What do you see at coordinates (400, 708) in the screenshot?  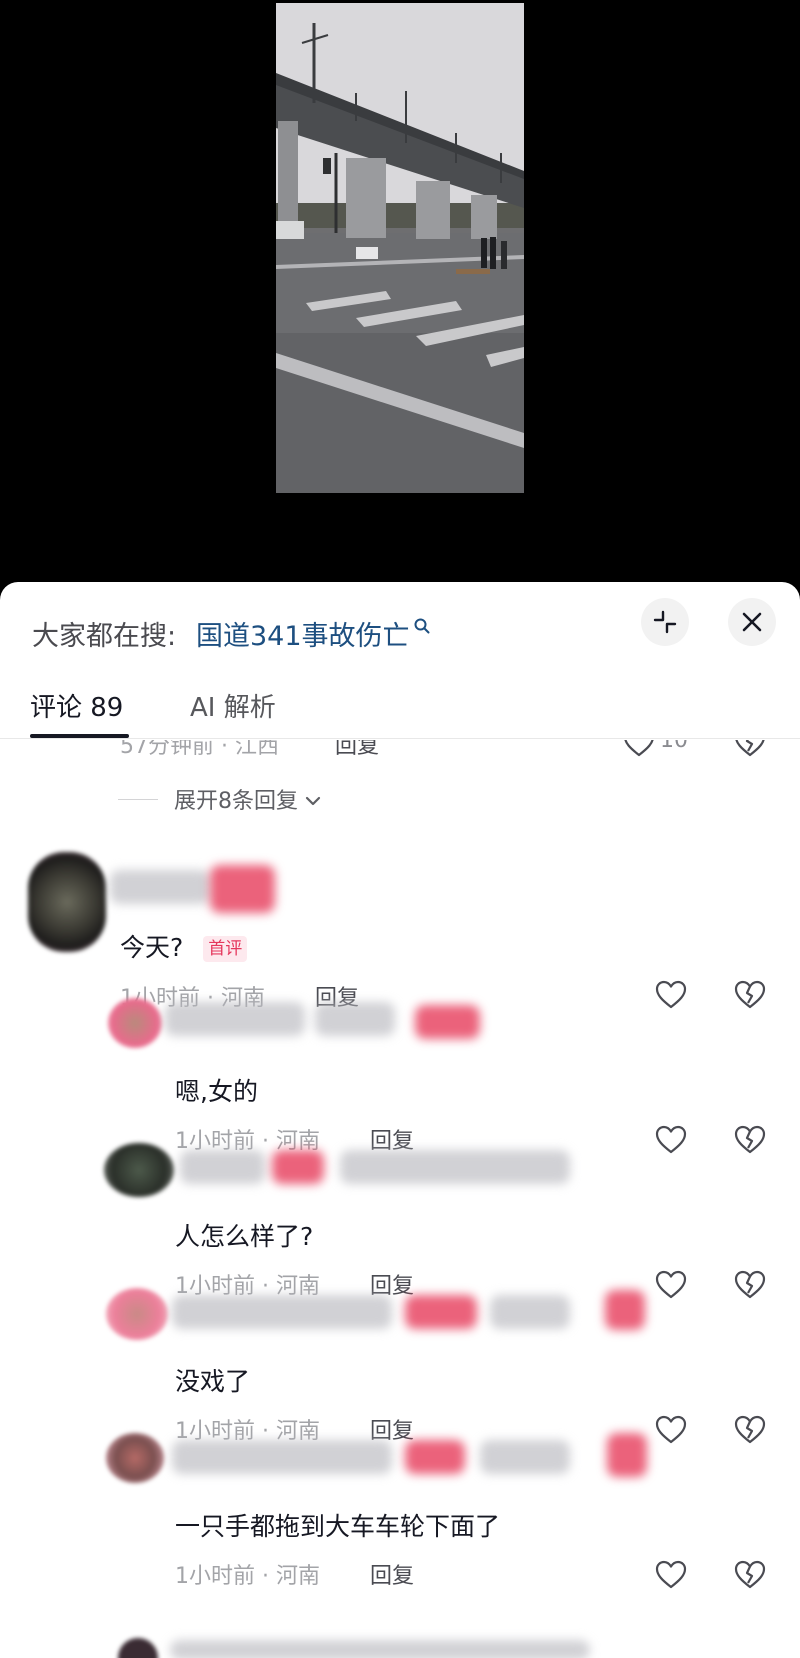 I see `tab-bar: 评论 89 AI 解析` at bounding box center [400, 708].